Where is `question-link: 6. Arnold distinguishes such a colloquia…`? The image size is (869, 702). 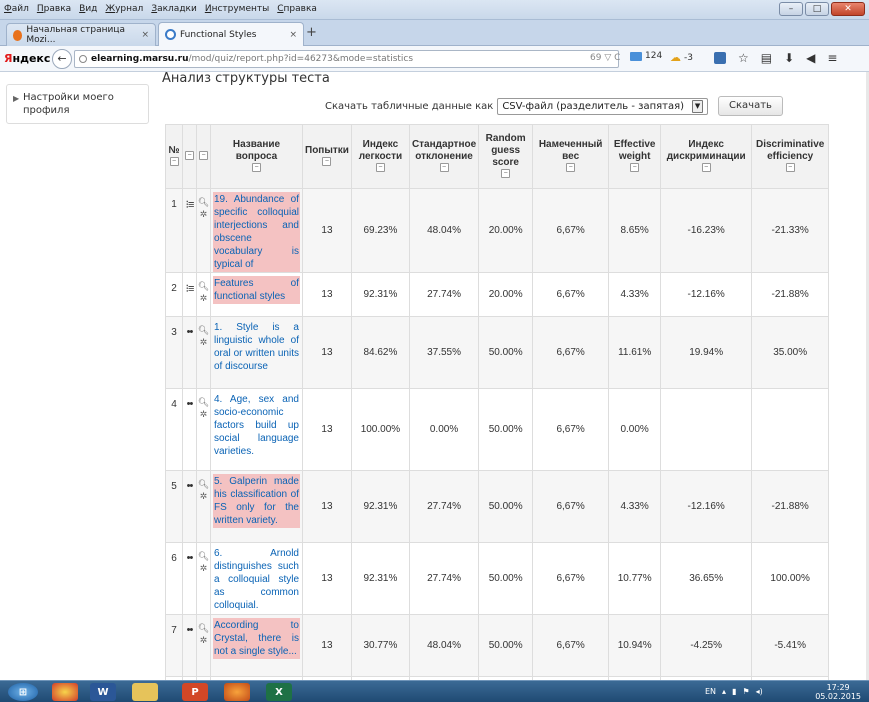 question-link: 6. Arnold distinguishes such a colloquia… is located at coordinates (256, 579).